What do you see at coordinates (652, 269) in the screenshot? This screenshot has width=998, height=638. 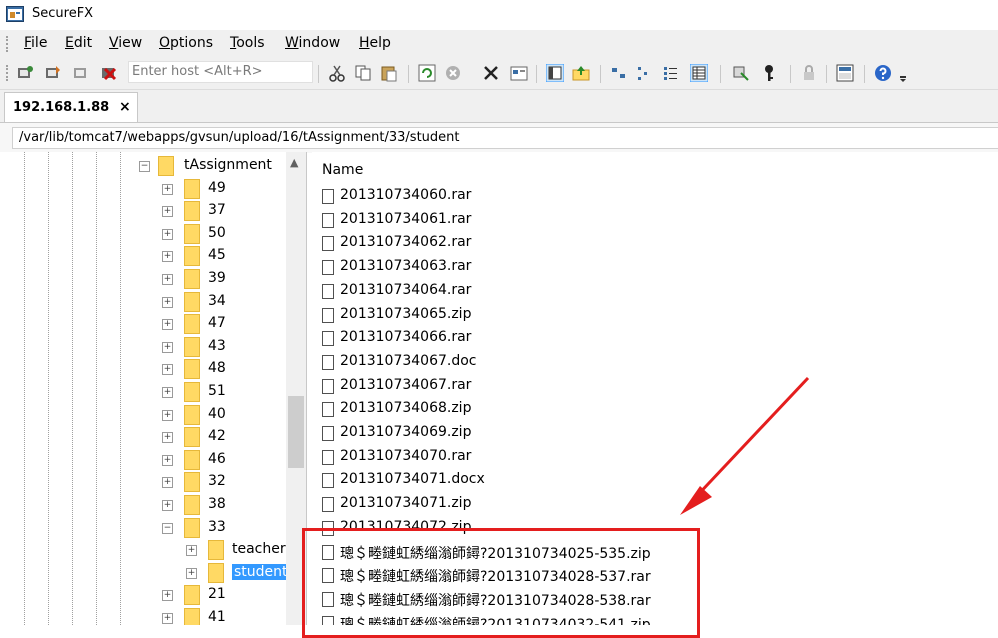 I see `file-row: 201310734063.rar` at bounding box center [652, 269].